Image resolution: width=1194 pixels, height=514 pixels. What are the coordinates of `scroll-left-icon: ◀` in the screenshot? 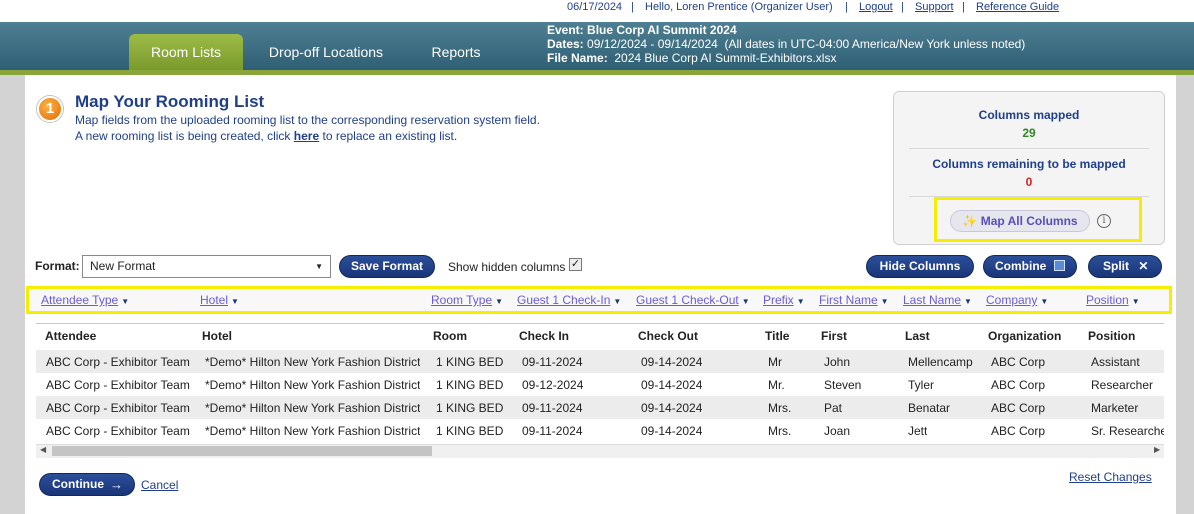 It's located at (43, 449).